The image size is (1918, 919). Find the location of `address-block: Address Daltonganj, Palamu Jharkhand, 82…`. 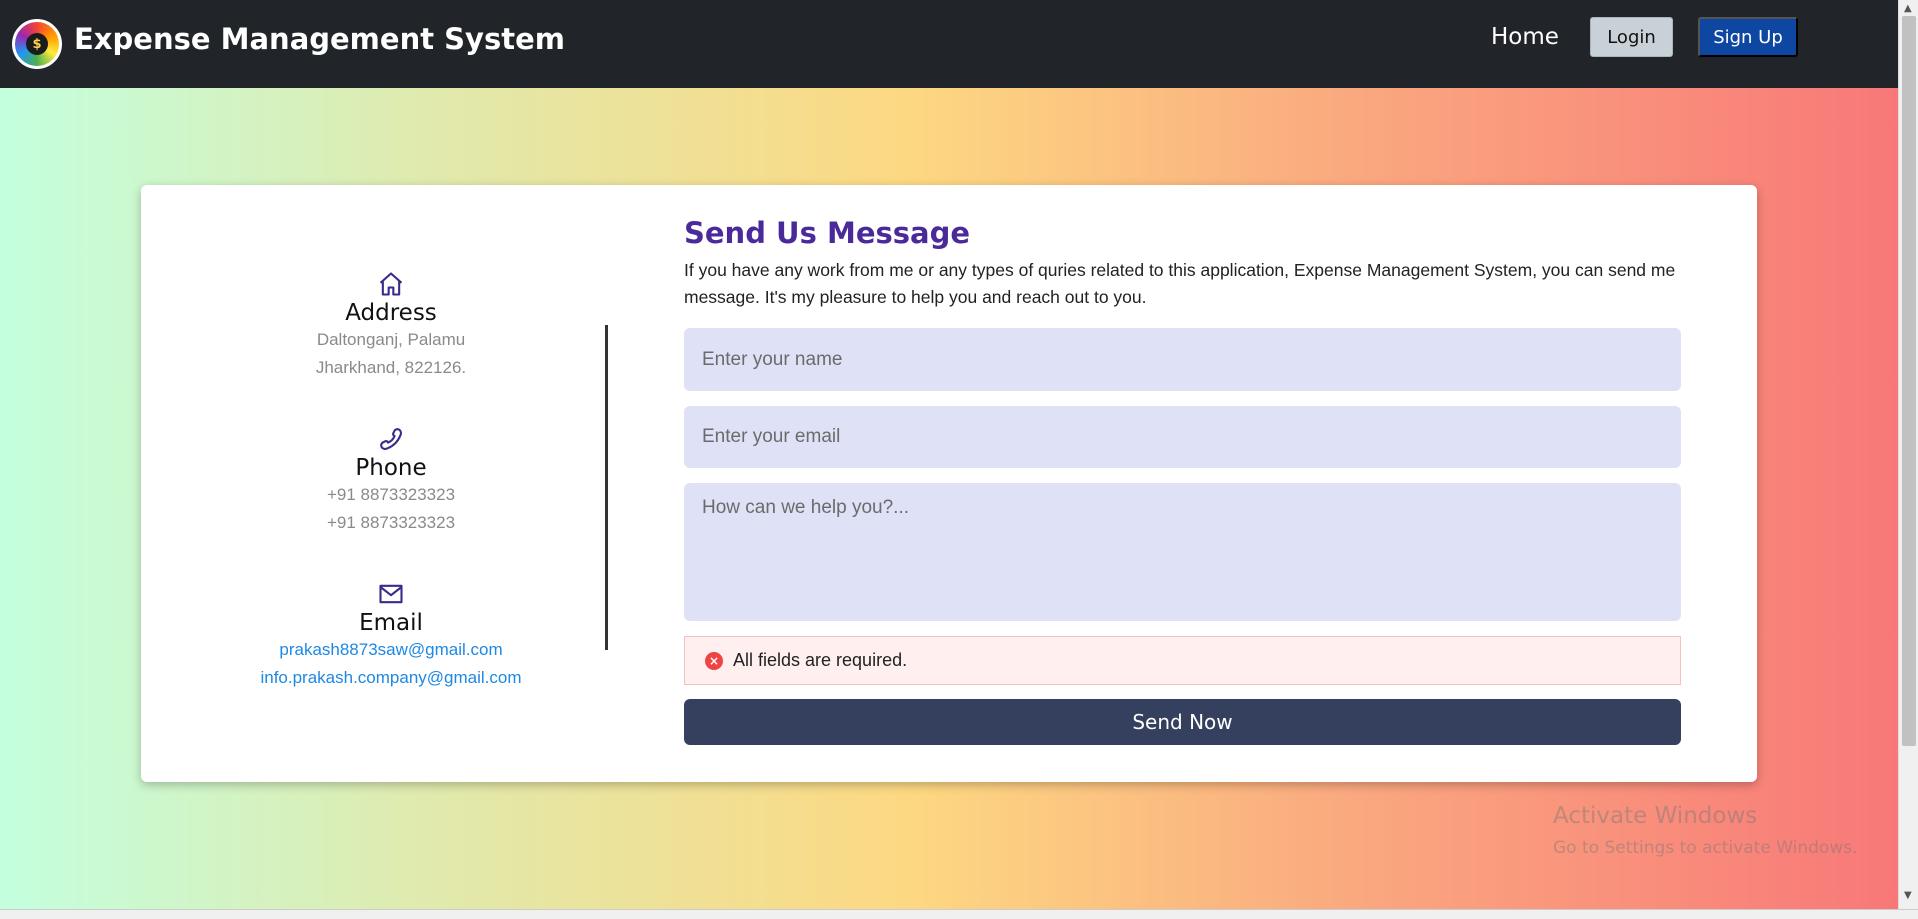

address-block: Address Daltonganj, Palamu Jharkhand, 82… is located at coordinates (391, 326).